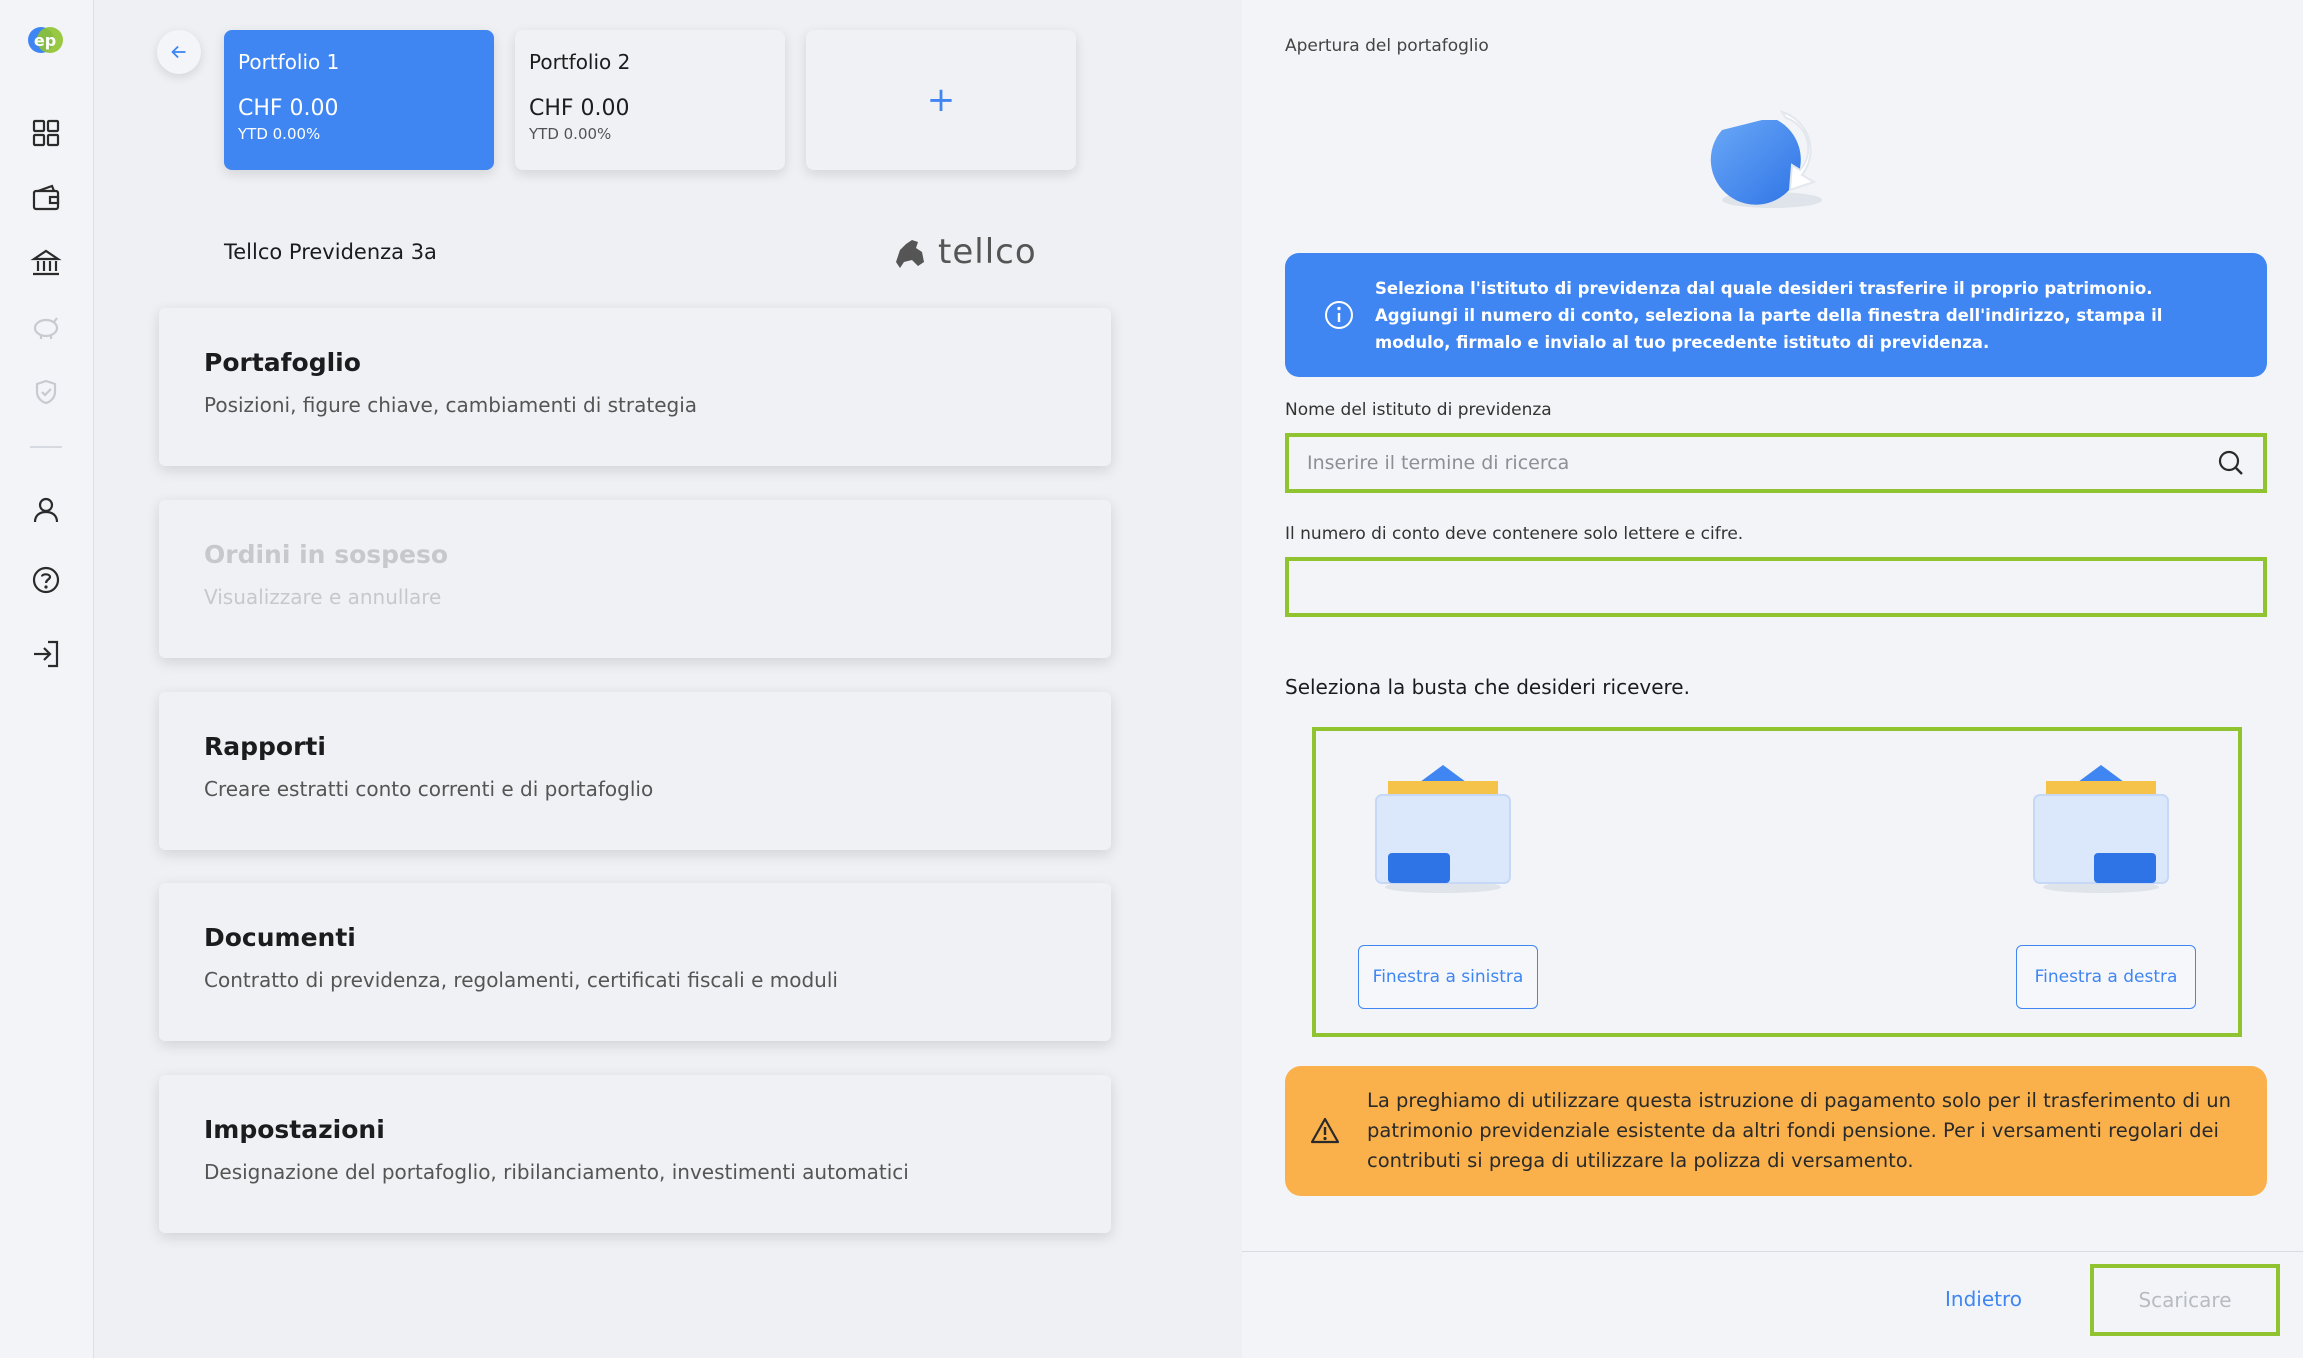  Describe the element at coordinates (46, 510) in the screenshot. I see `user-icon` at that location.